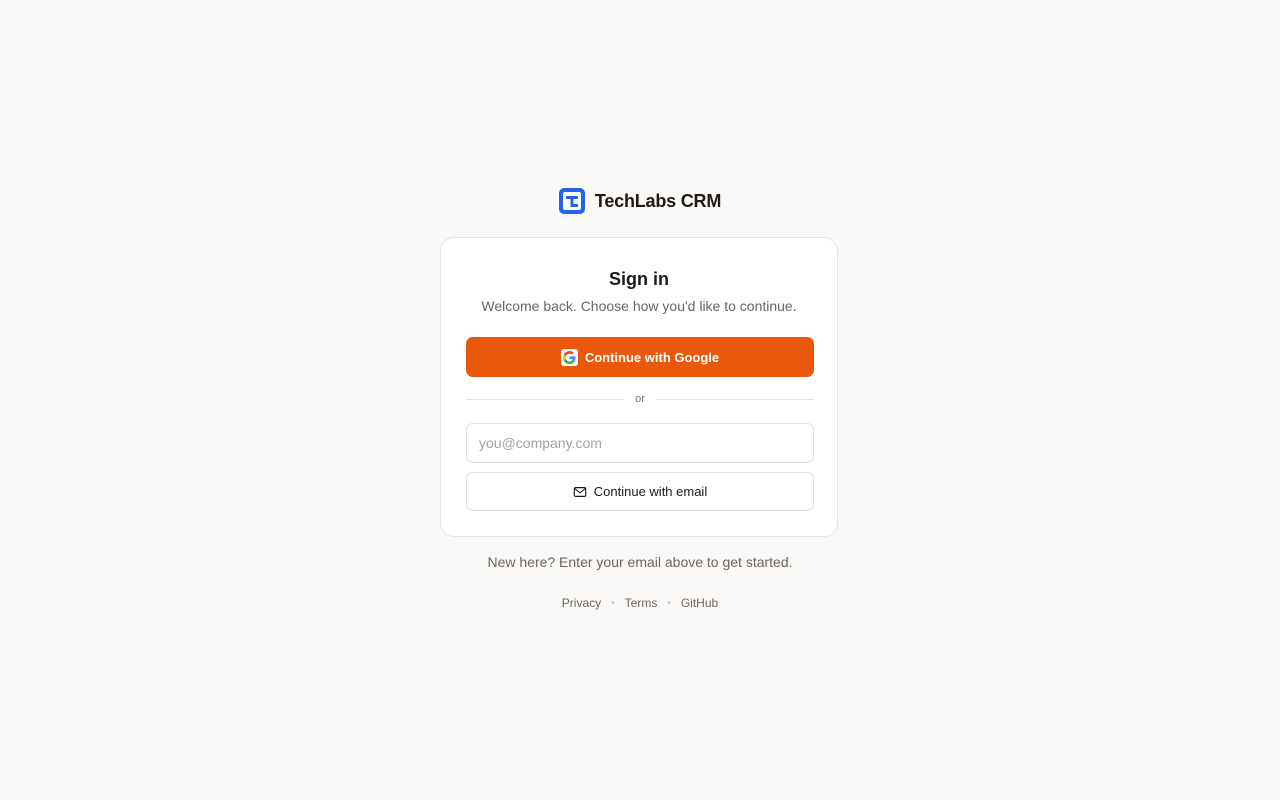  I want to click on continue-with-email-button: Continue with email, so click(640, 491).